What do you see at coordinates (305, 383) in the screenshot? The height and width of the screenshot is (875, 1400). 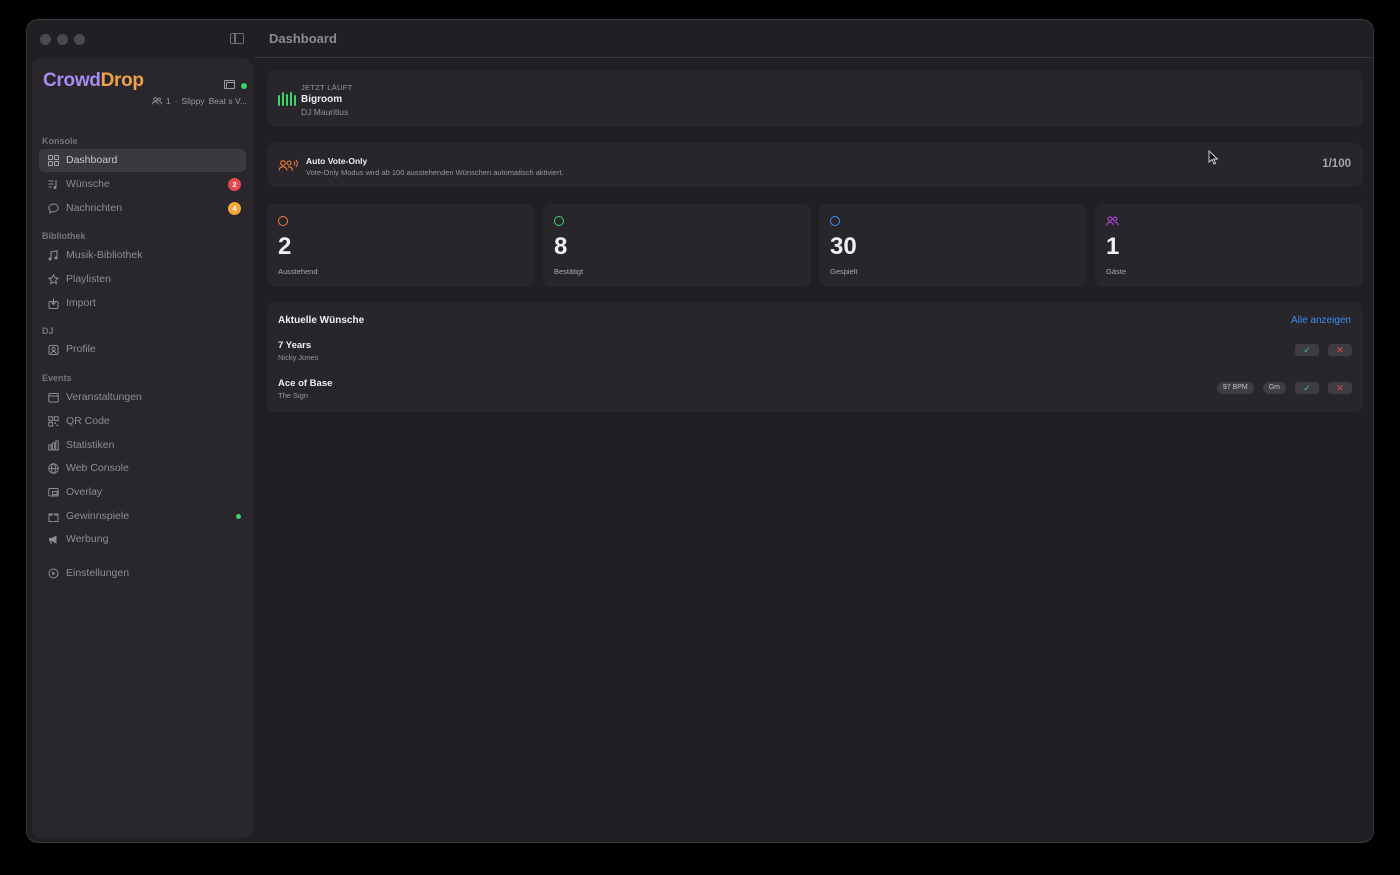 I see `request-title: Ace of Base` at bounding box center [305, 383].